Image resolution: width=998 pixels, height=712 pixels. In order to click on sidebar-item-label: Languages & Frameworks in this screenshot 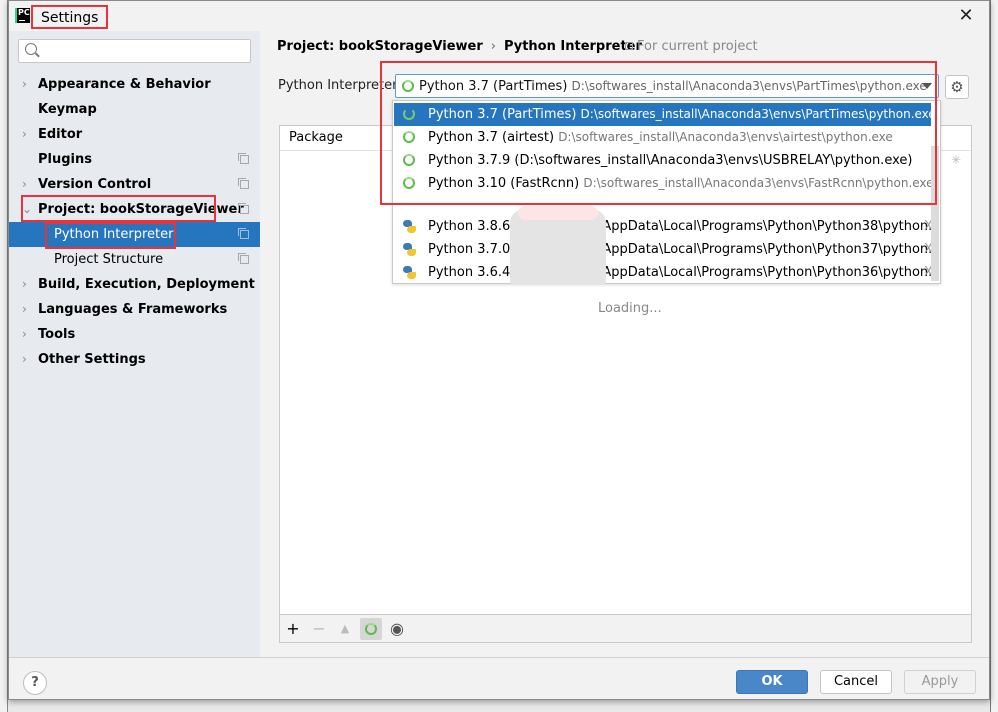, I will do `click(133, 309)`.